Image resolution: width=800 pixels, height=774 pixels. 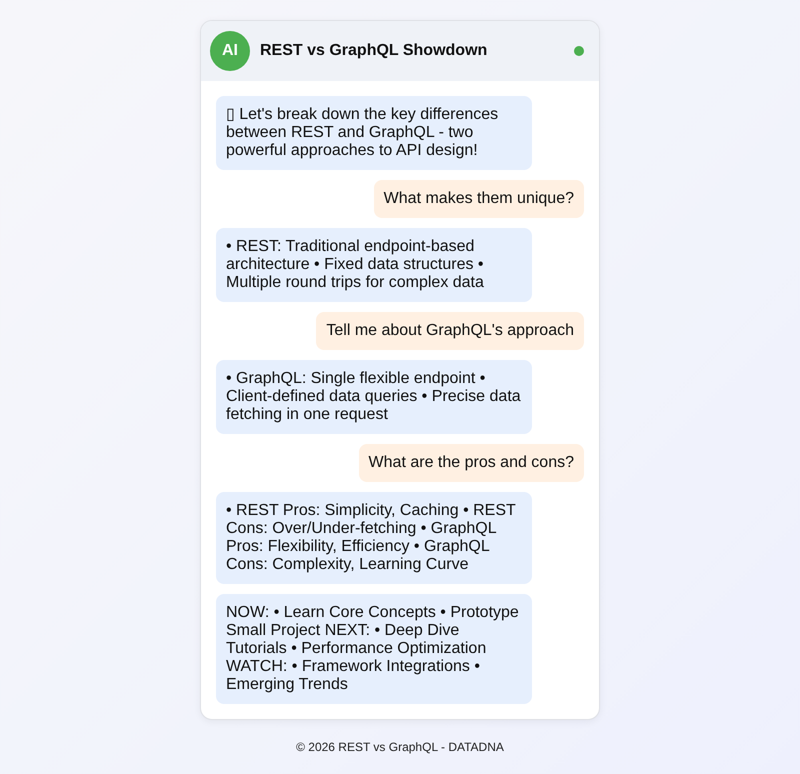 I want to click on user-message: What makes them unique?, so click(x=479, y=199).